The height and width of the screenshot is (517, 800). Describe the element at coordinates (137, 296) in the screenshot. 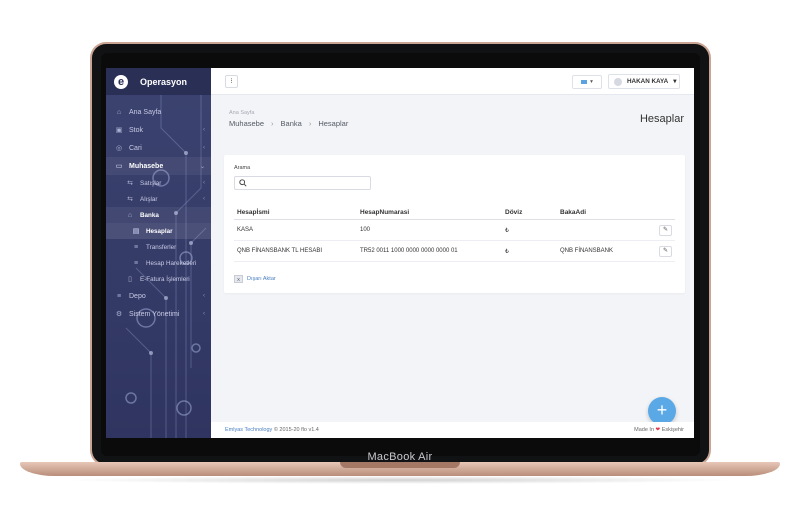

I see `sidebar-item-label: Depo` at that location.